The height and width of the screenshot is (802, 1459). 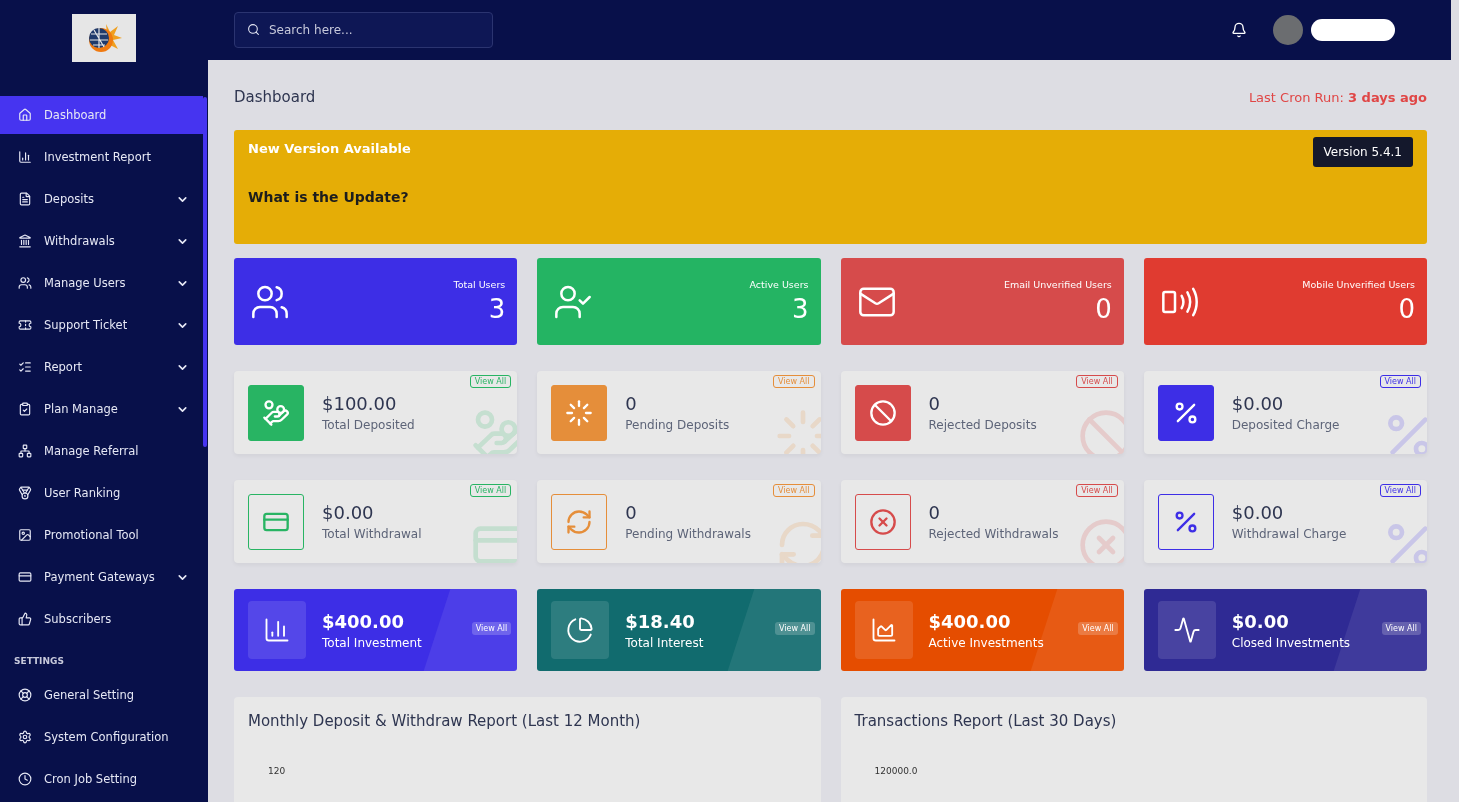 I want to click on clock-icon, so click(x=25, y=779).